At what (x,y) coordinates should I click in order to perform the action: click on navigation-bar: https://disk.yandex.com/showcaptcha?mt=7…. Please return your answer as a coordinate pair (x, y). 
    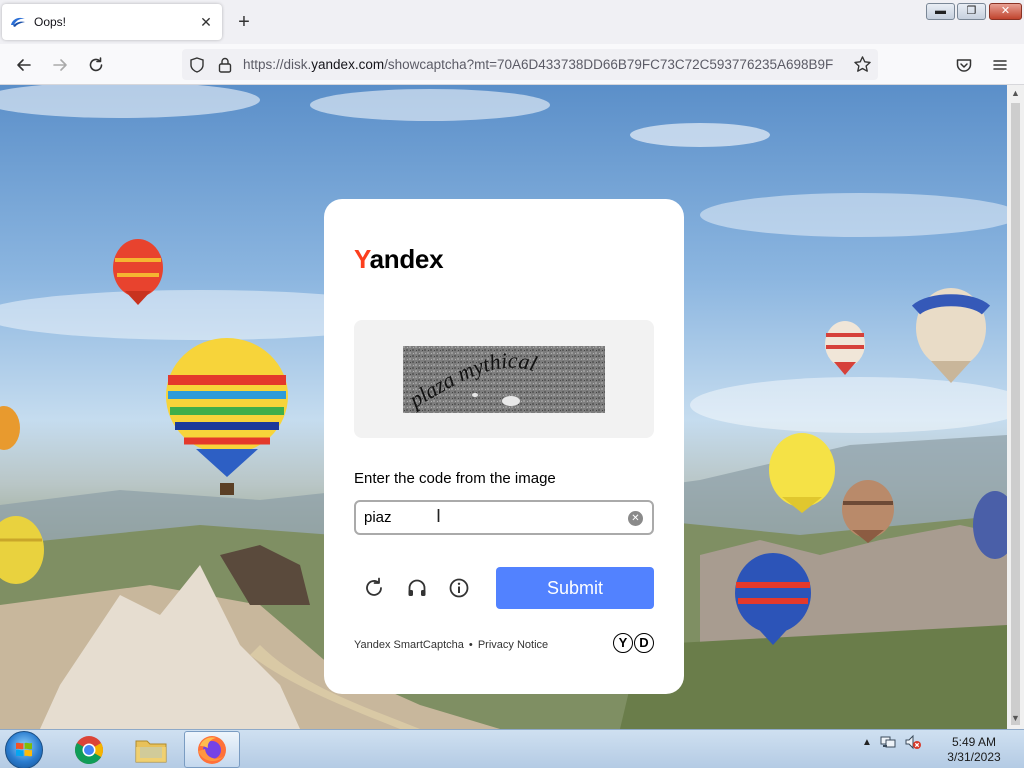
    Looking at the image, I should click on (512, 64).